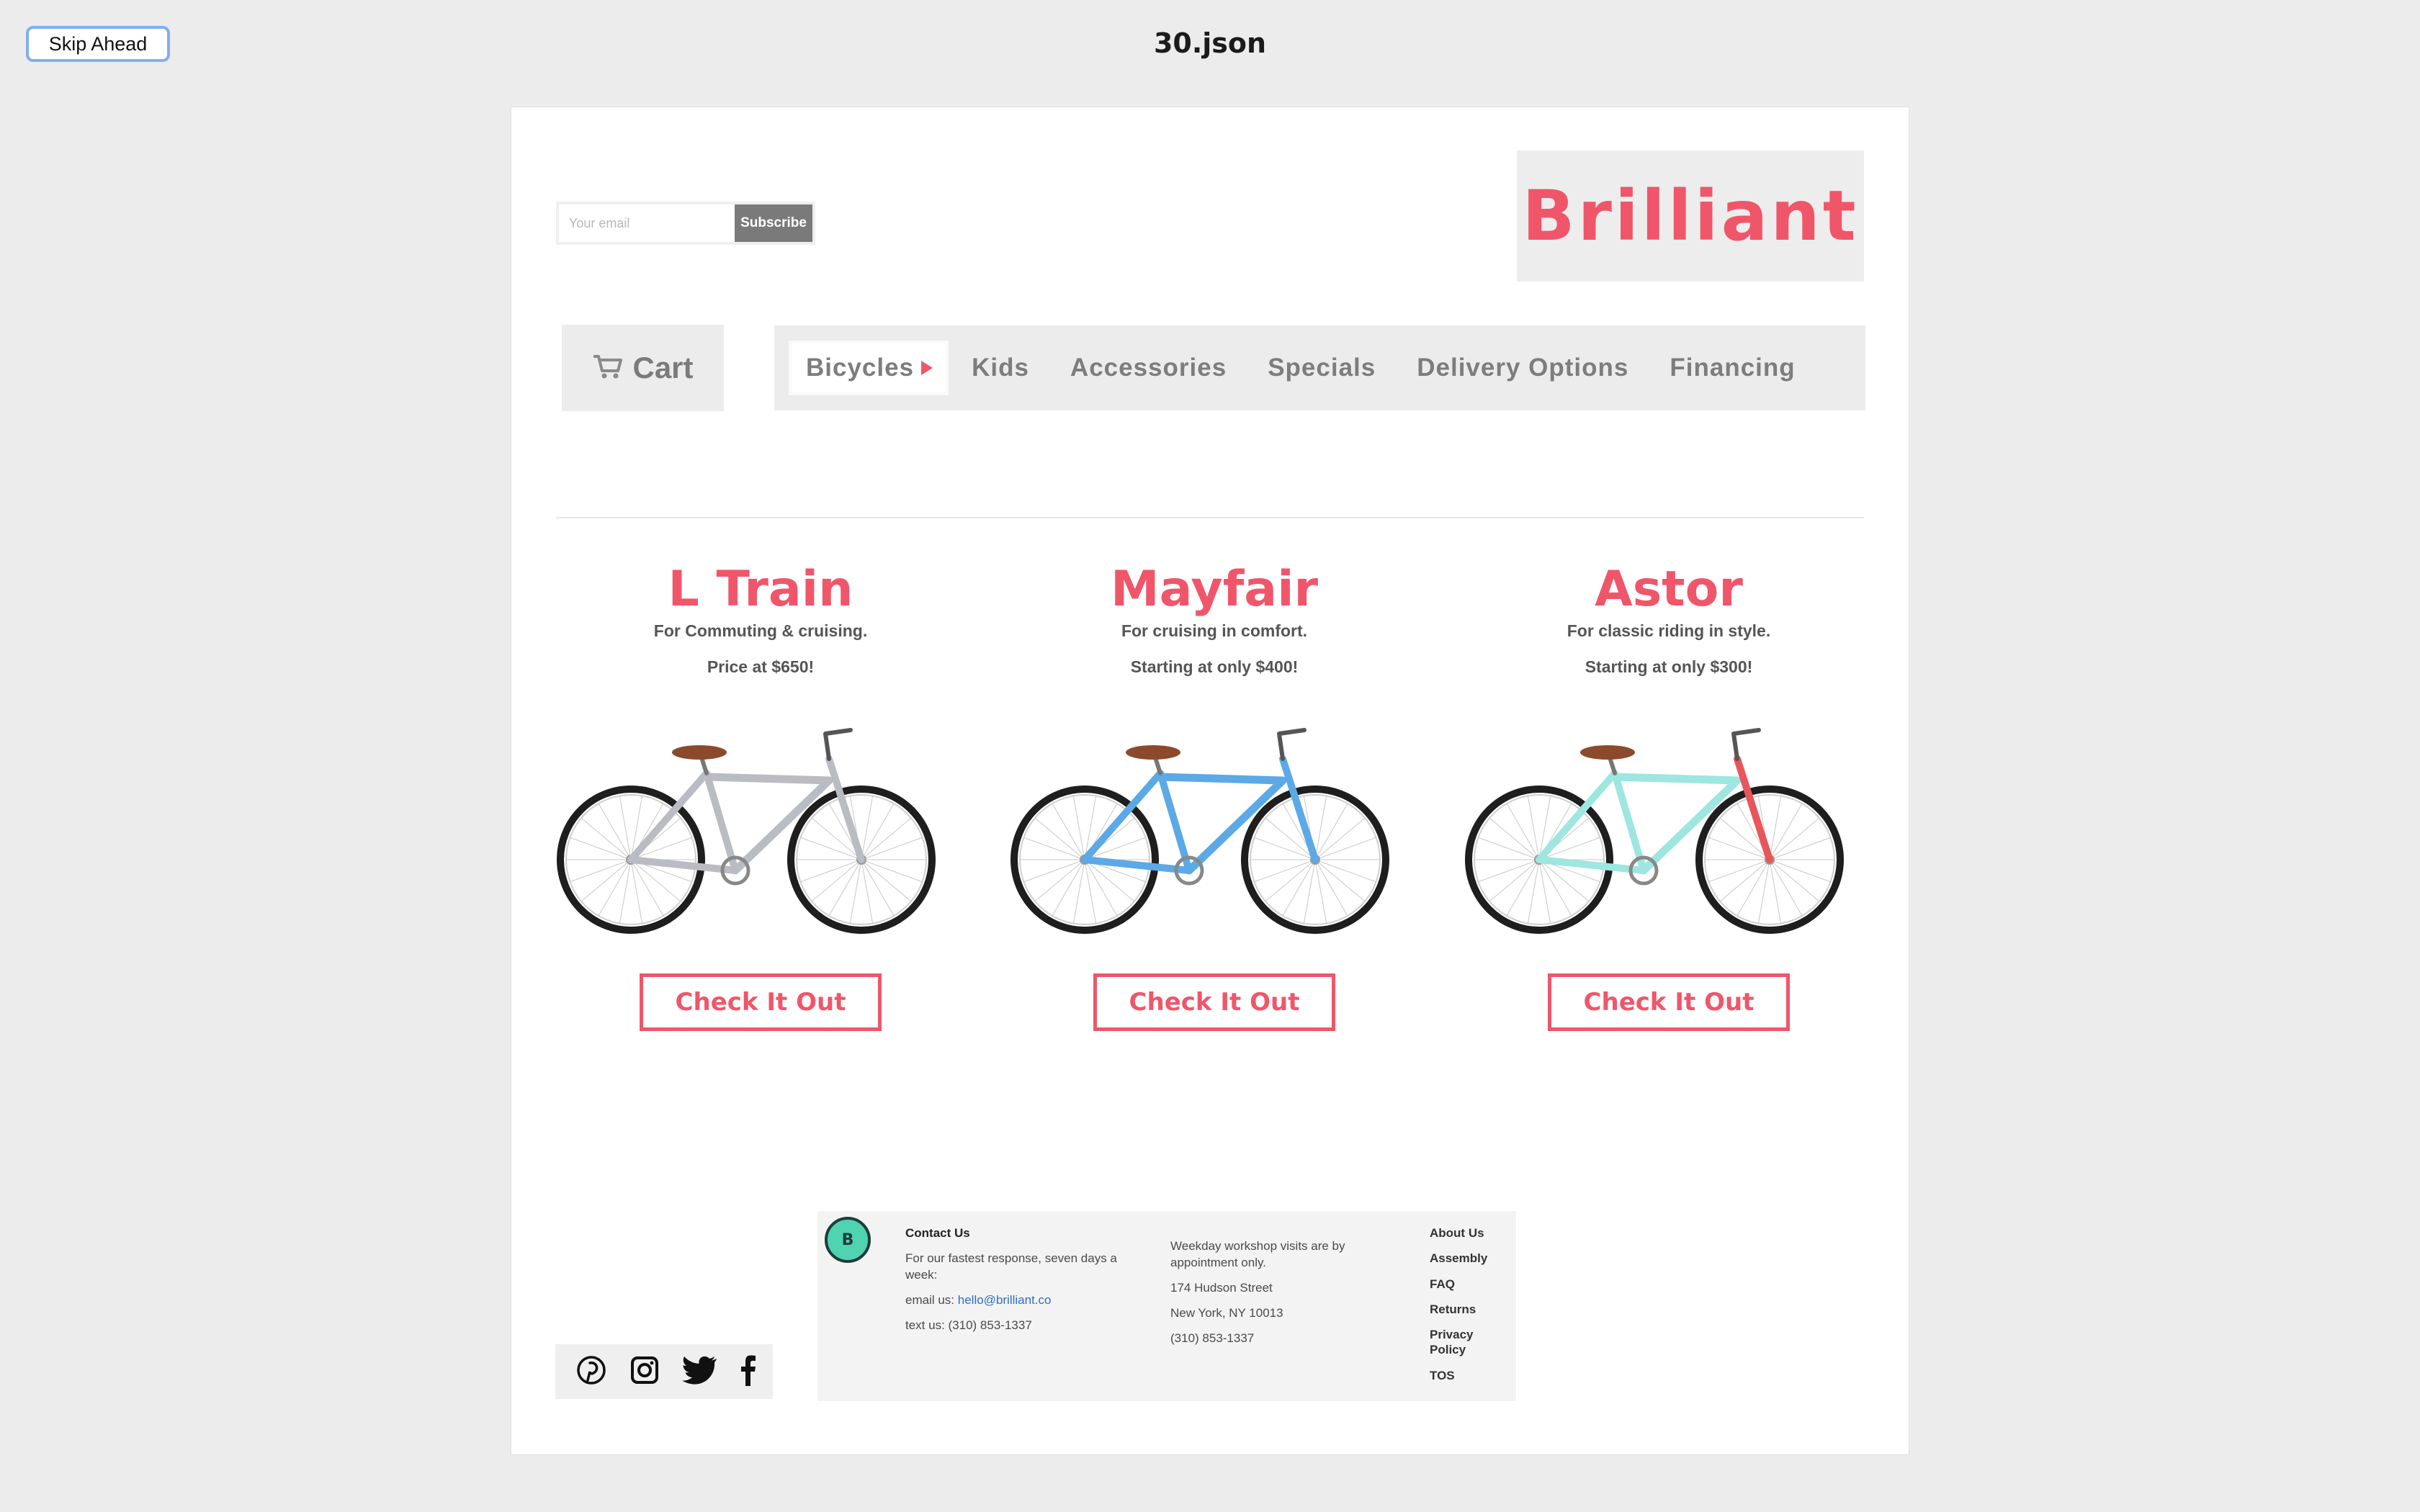 The height and width of the screenshot is (1512, 2420). What do you see at coordinates (1458, 1258) in the screenshot?
I see `footer-link-assembly: Assembly` at bounding box center [1458, 1258].